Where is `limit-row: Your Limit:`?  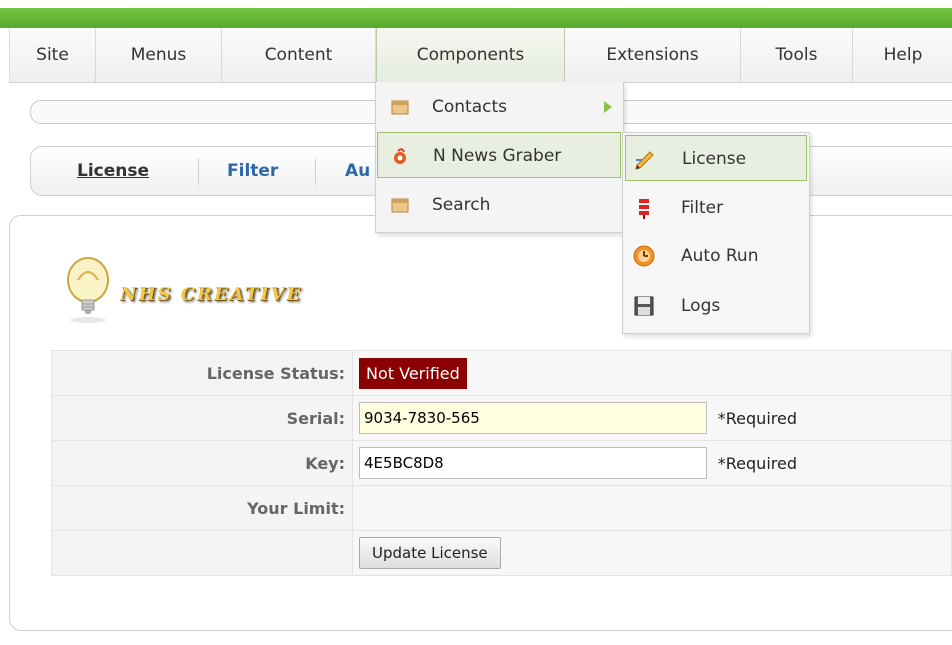
limit-row: Your Limit: is located at coordinates (501, 508).